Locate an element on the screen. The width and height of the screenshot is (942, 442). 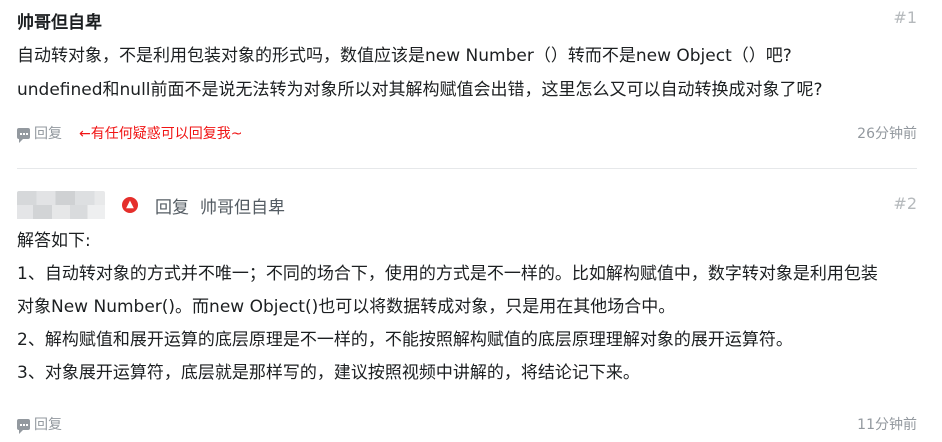
avatar is located at coordinates (61, 205).